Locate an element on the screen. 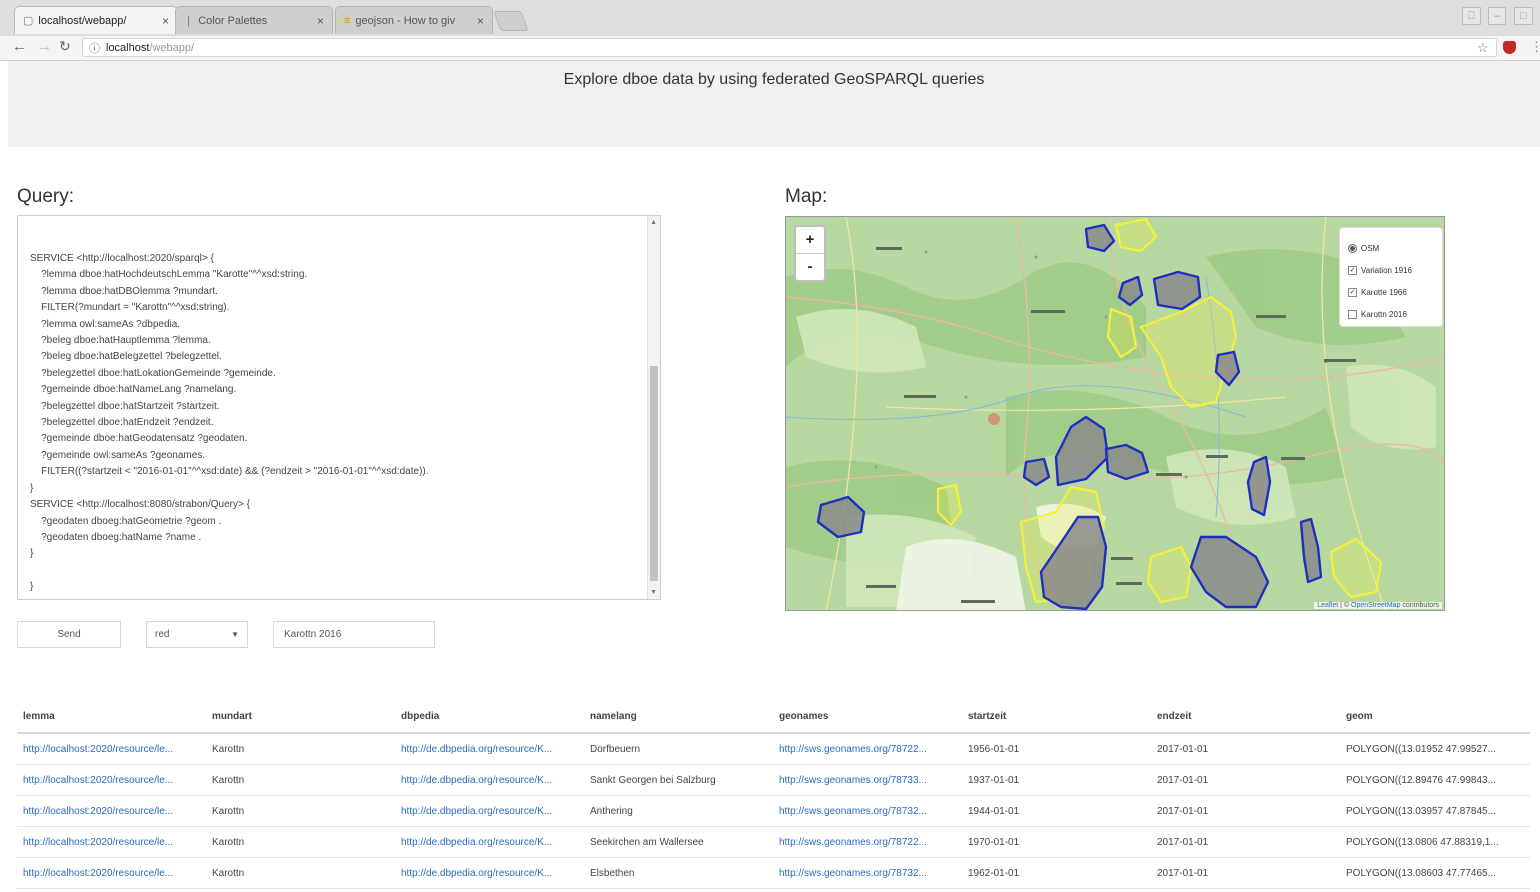  column-header: mundart is located at coordinates (300, 716).